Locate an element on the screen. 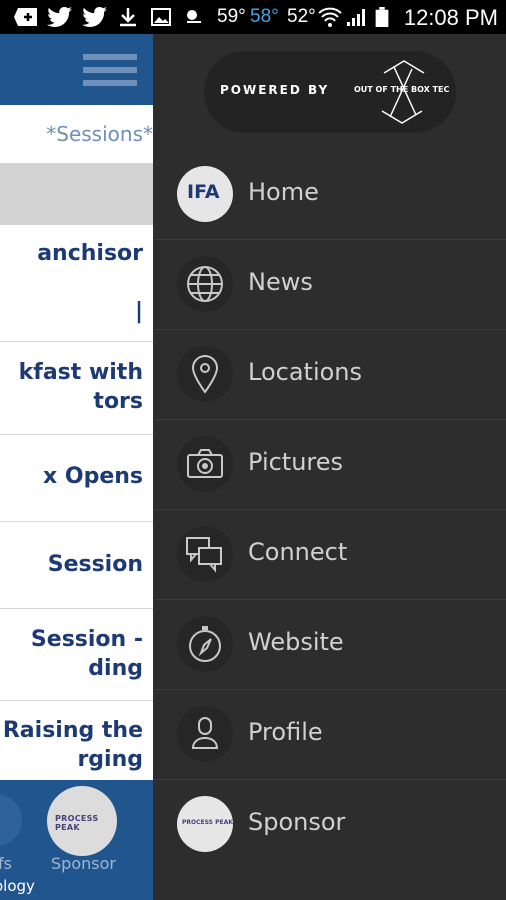 The image size is (506, 900). session-title: anchisor | is located at coordinates (90, 282).